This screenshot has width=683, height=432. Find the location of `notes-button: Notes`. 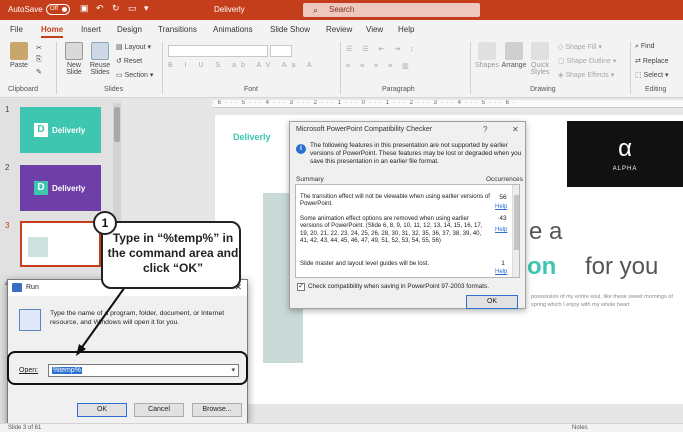

notes-button: Notes is located at coordinates (580, 428).